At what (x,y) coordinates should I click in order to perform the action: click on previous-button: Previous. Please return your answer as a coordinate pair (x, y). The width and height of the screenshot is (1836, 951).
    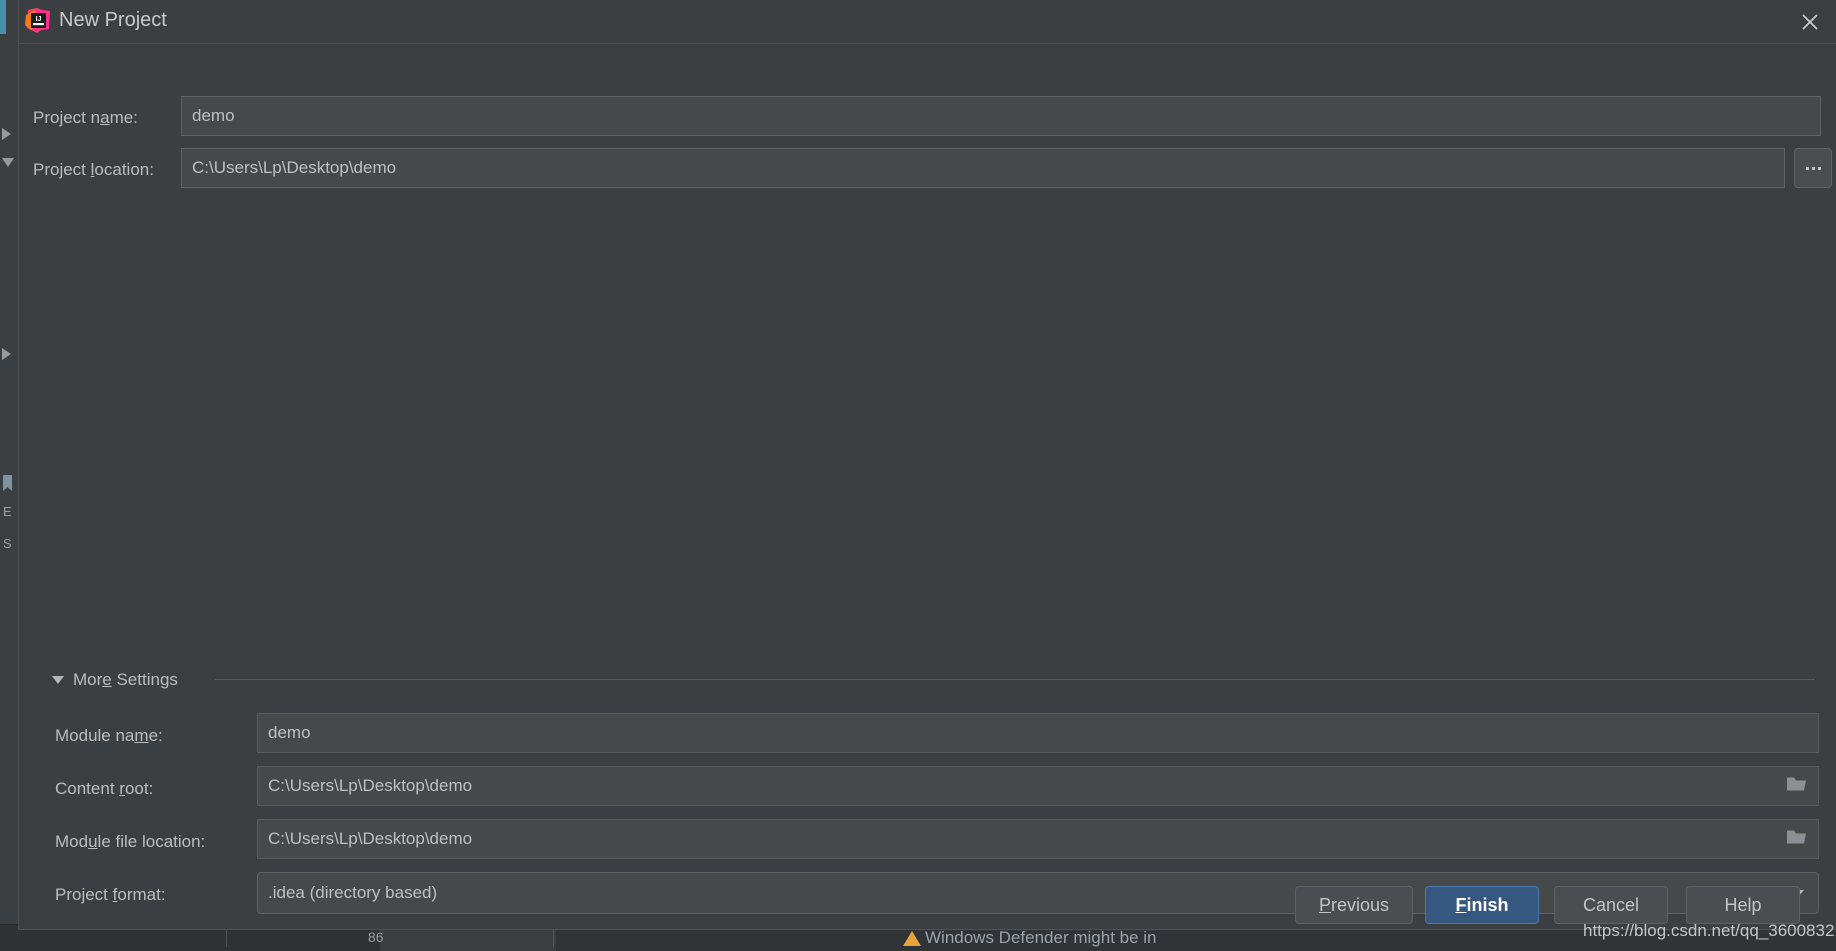
    Looking at the image, I should click on (1354, 905).